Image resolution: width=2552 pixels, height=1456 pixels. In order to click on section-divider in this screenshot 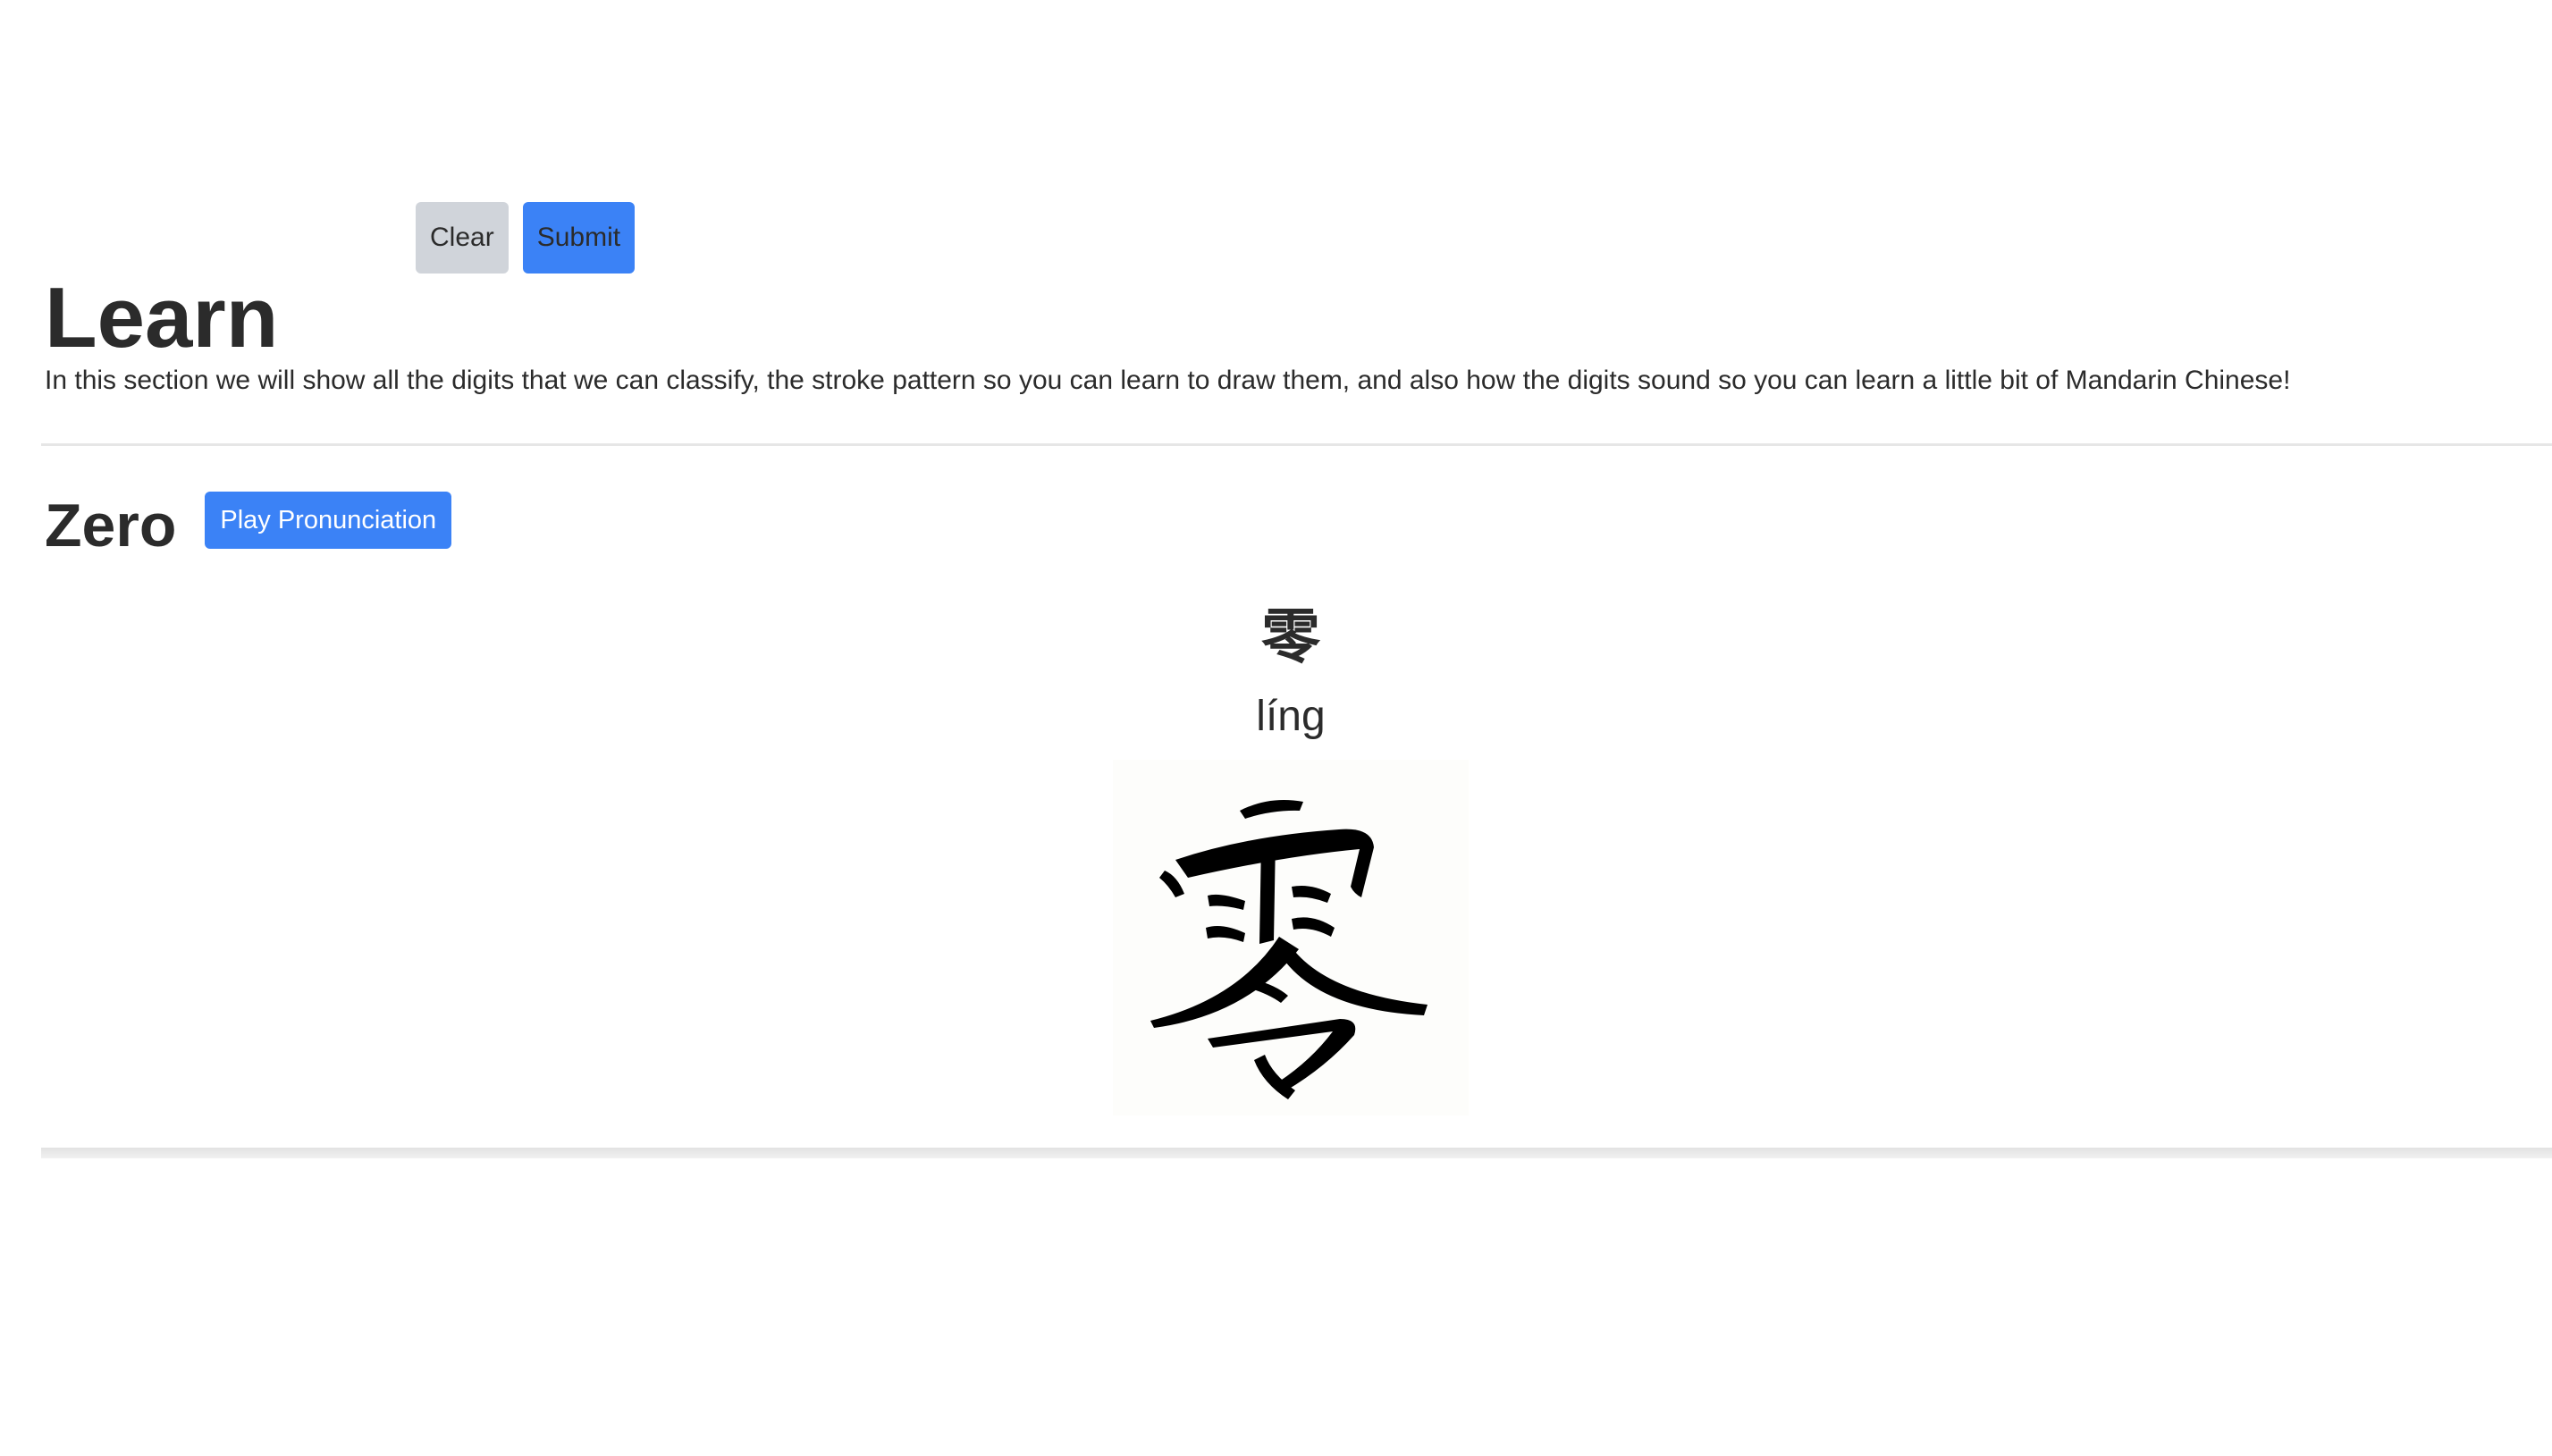, I will do `click(1296, 445)`.